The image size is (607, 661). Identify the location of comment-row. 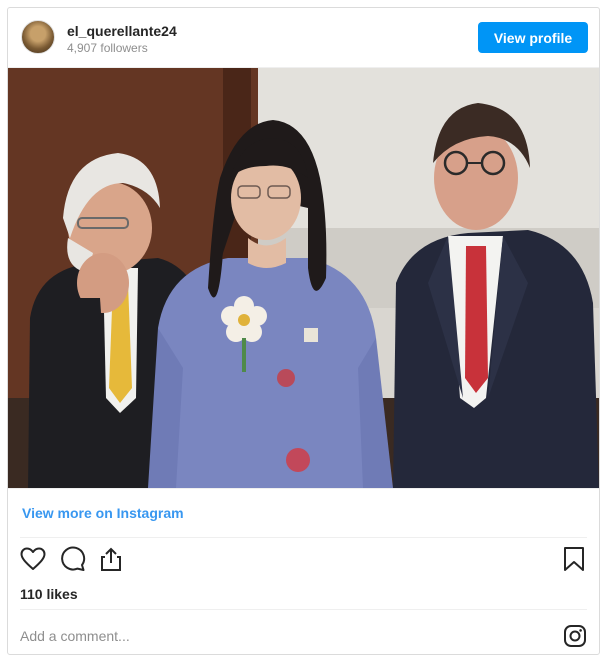
(303, 636).